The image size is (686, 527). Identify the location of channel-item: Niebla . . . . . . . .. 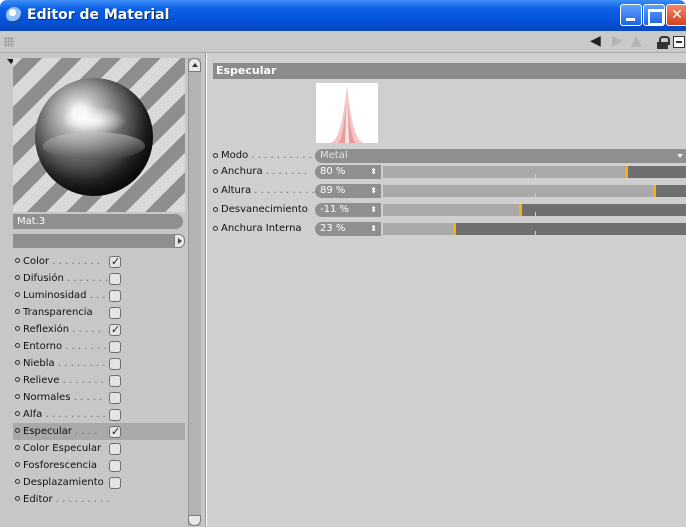
(99, 363).